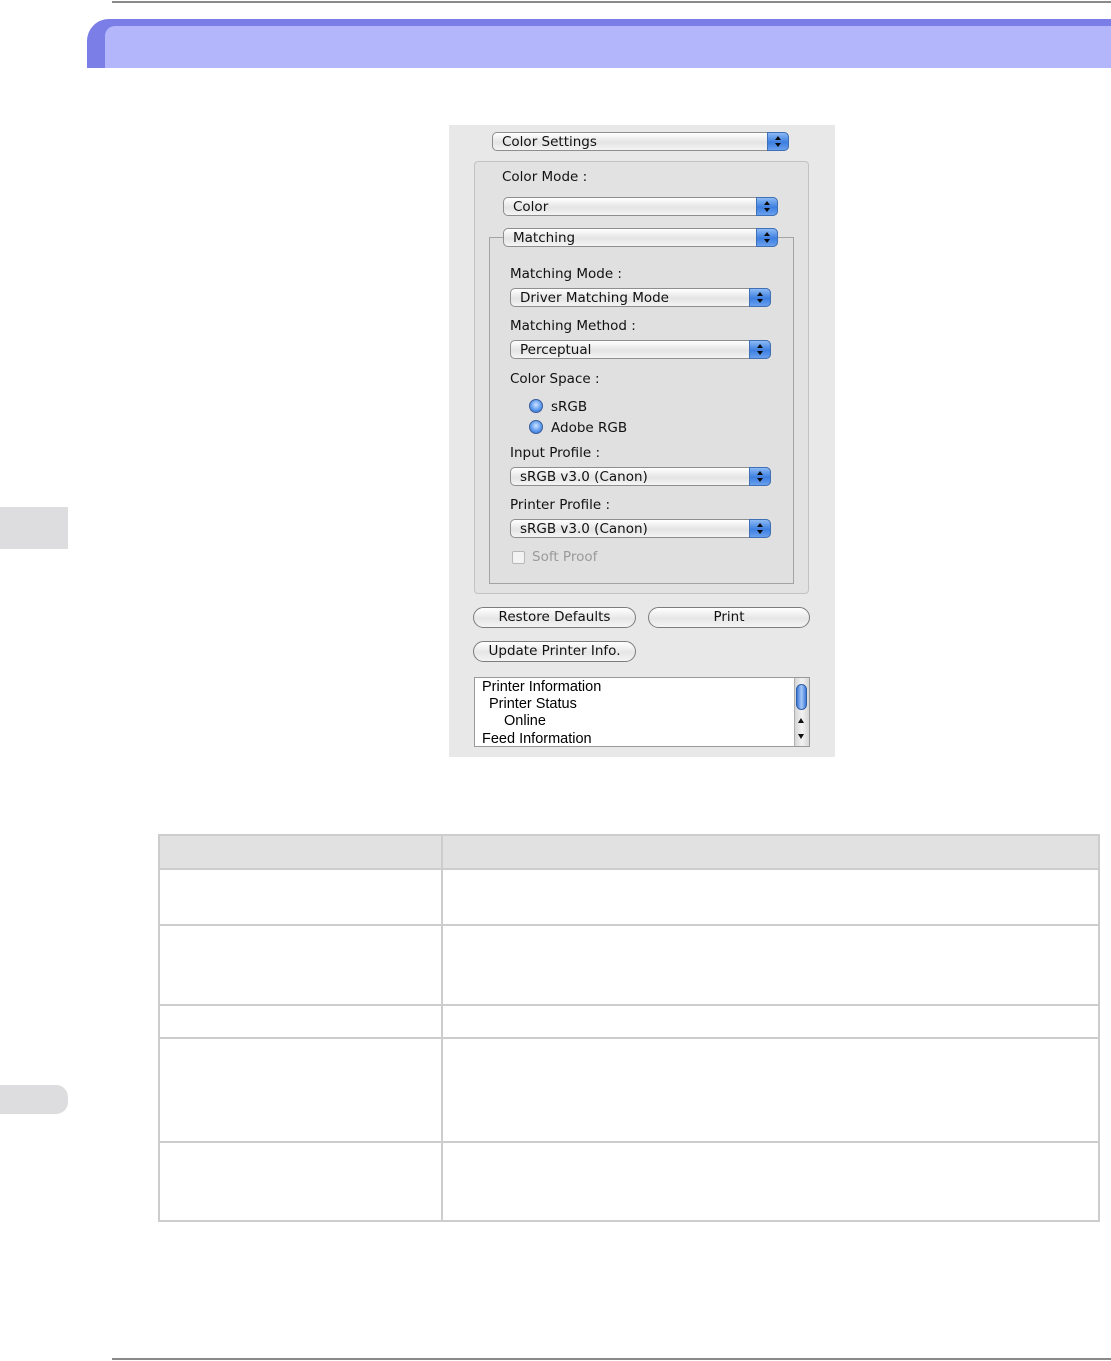 The height and width of the screenshot is (1361, 1111). Describe the element at coordinates (573, 326) in the screenshot. I see `matching-method-label: Matching Method :` at that location.